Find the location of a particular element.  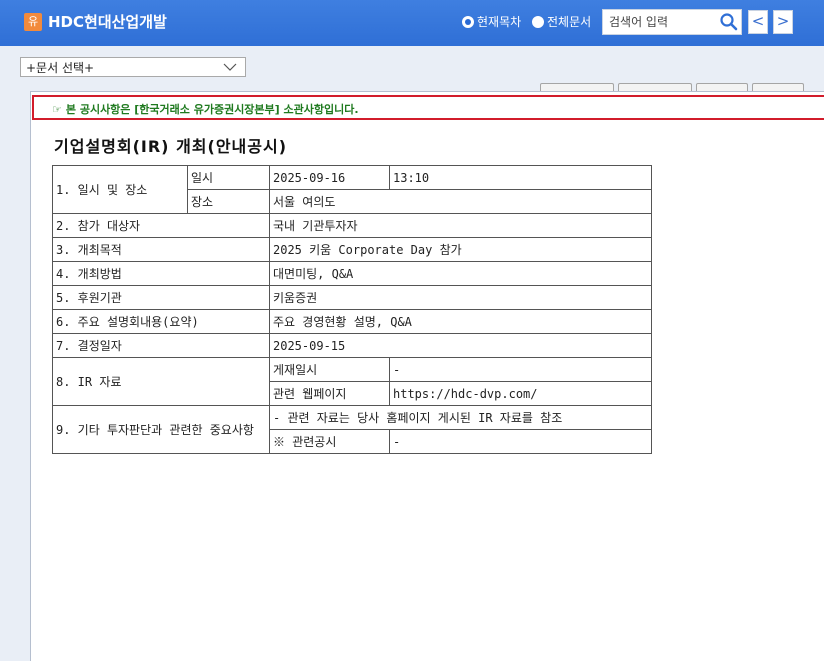

table-row: 1. 일시 및 장소 일시 2025-09-16 13:10 is located at coordinates (352, 189).